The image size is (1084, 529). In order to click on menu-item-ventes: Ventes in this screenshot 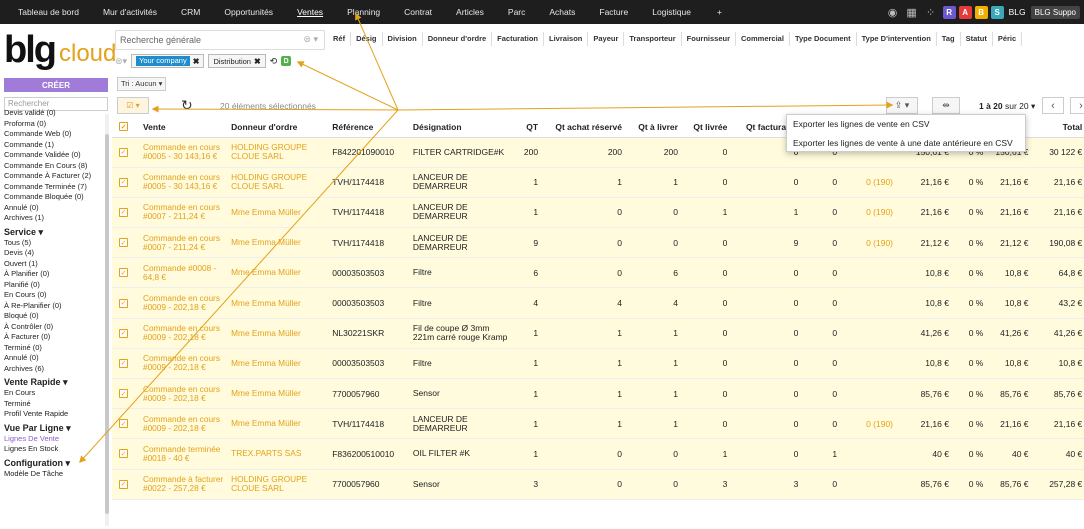, I will do `click(310, 12)`.